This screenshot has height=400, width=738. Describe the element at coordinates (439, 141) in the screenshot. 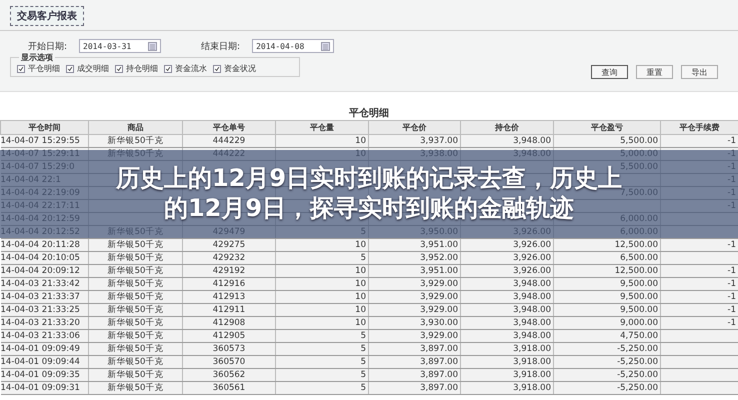

I see `table-cell: 3,937.00` at that location.